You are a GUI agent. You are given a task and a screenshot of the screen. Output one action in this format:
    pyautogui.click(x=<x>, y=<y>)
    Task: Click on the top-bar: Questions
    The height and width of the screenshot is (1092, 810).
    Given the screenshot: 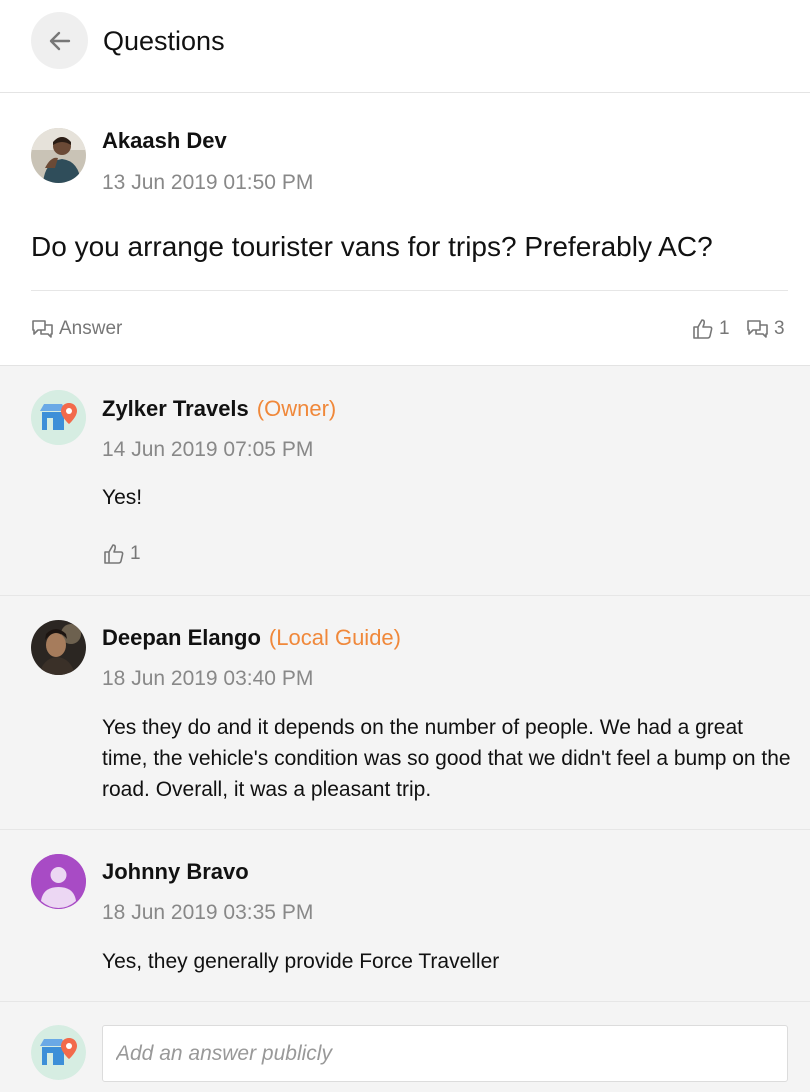 What is the action you would take?
    pyautogui.click(x=405, y=46)
    